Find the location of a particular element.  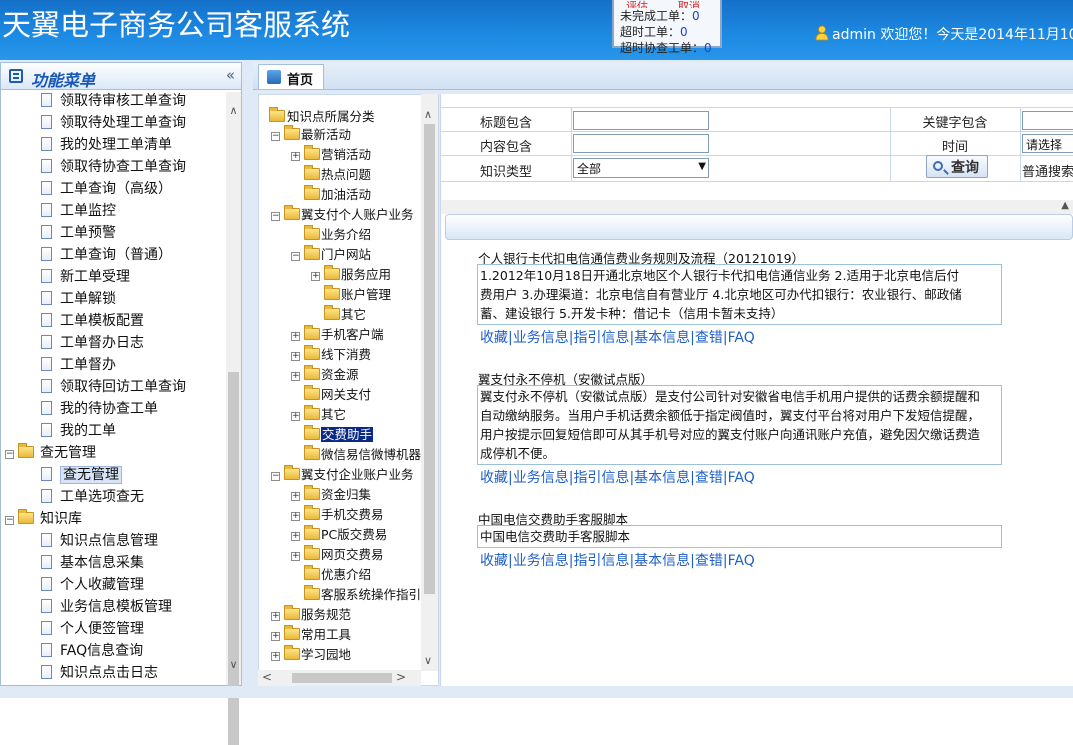

panel-splitter is located at coordinates (248, 380).